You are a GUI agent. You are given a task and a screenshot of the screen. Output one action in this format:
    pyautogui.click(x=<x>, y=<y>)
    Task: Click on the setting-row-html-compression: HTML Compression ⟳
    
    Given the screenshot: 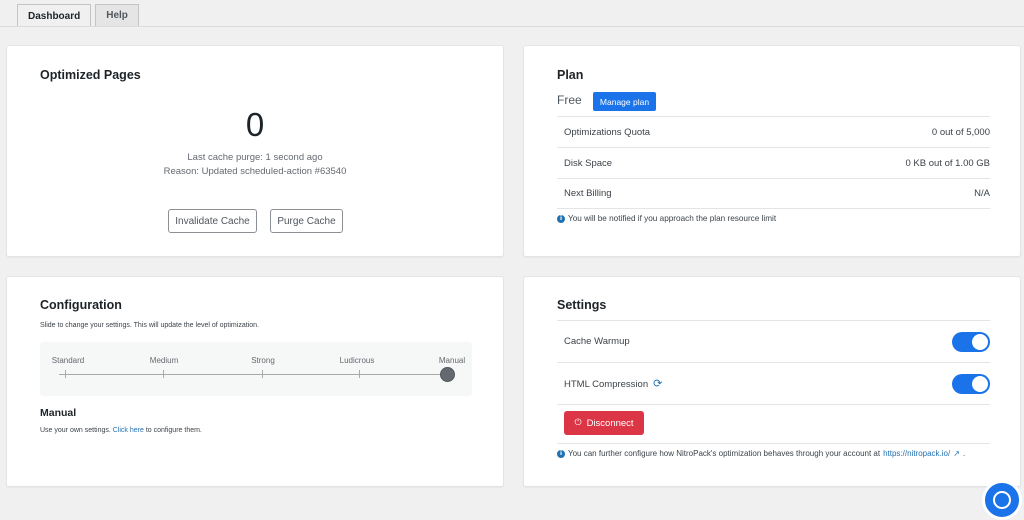 What is the action you would take?
    pyautogui.click(x=773, y=383)
    